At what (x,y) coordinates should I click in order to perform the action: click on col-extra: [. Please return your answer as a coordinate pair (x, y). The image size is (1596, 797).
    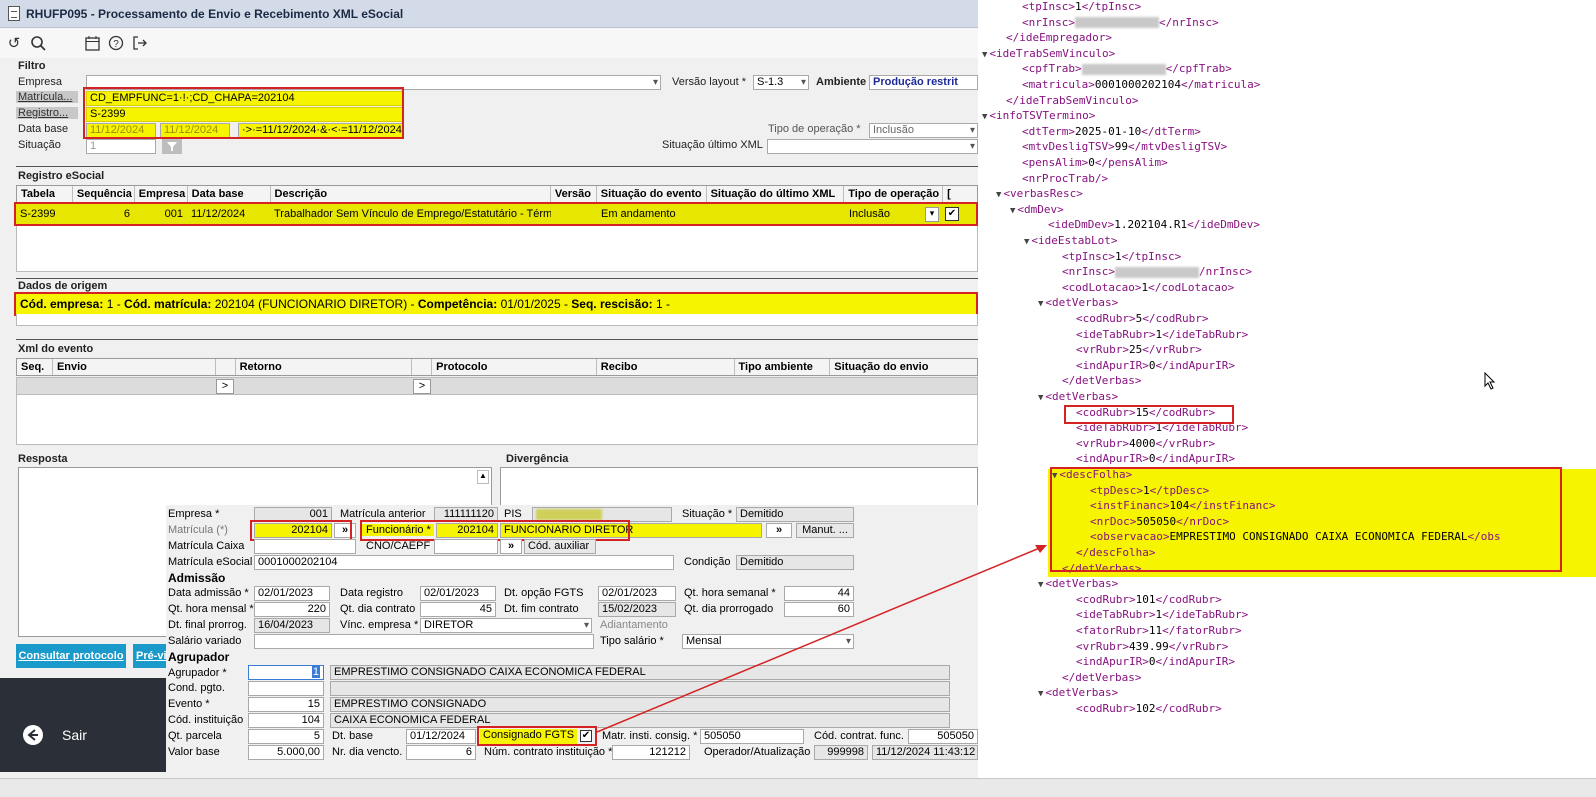
    Looking at the image, I should click on (960, 194).